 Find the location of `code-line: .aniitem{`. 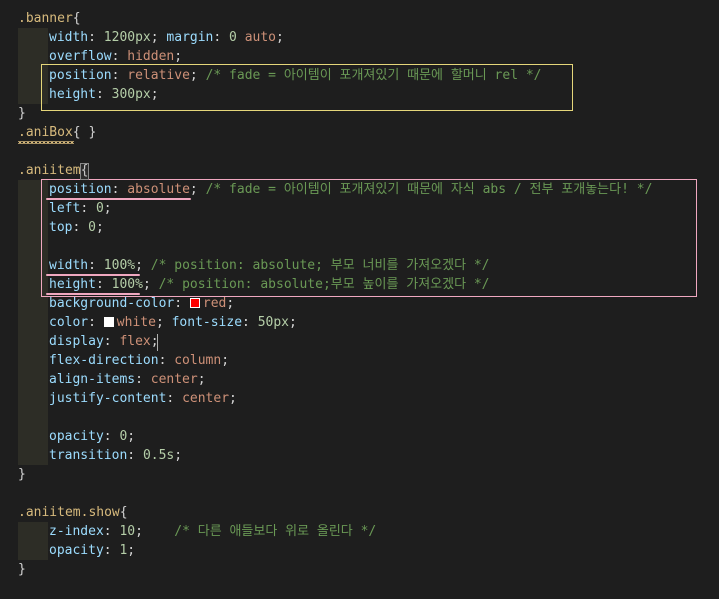

code-line: .aniitem{ is located at coordinates (359, 170).